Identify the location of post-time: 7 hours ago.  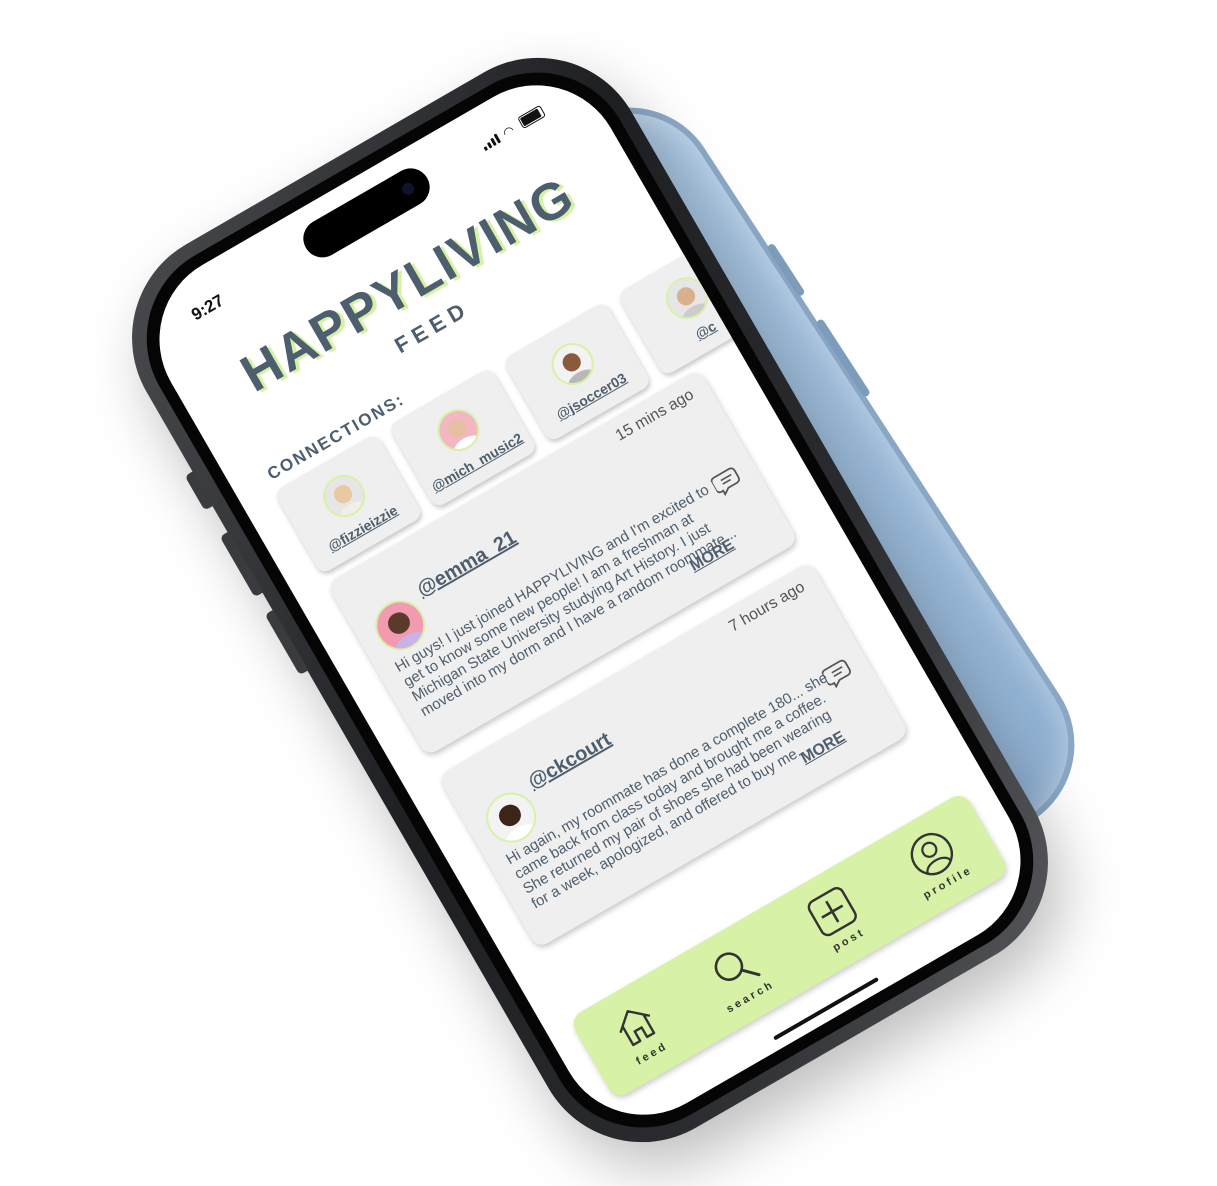
(767, 607).